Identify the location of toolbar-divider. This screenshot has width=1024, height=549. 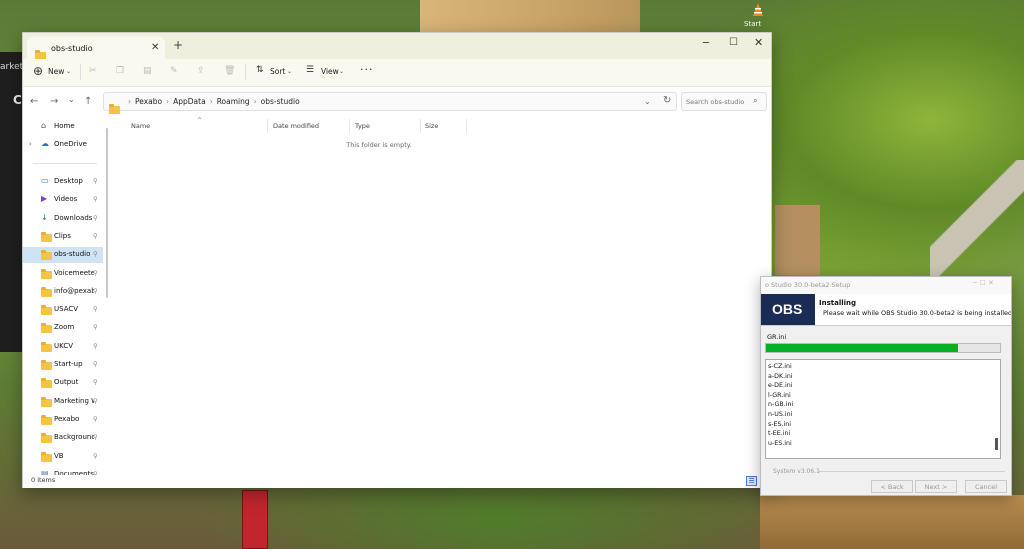
(80, 72).